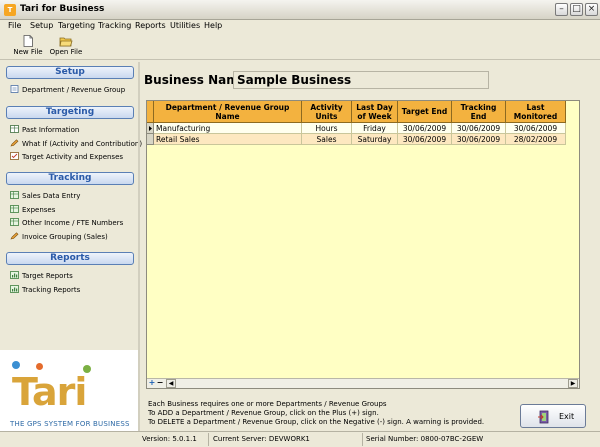 The image size is (600, 447). Describe the element at coordinates (228, 112) in the screenshot. I see `column-header-name: Department / Revenue Group Name` at that location.